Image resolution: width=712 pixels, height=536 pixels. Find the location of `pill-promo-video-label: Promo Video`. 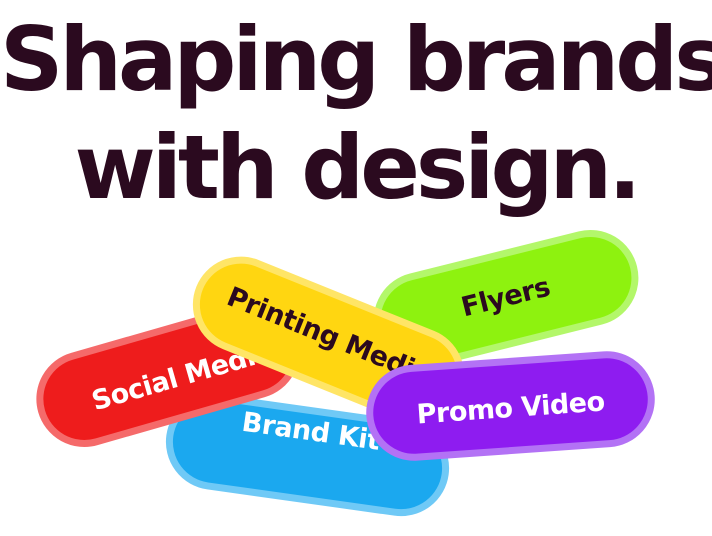

pill-promo-video-label: Promo Video is located at coordinates (510, 408).